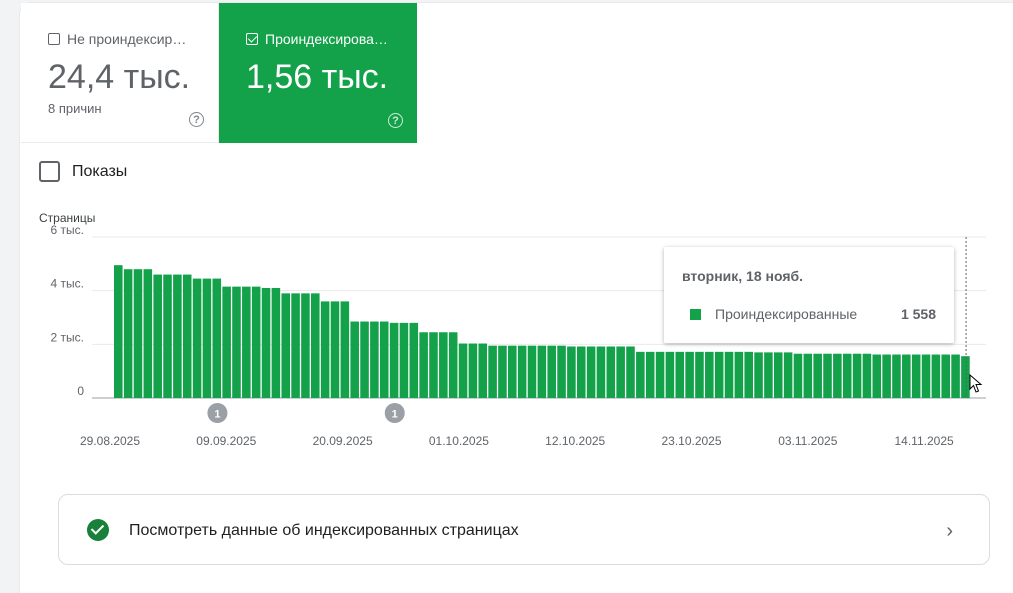  What do you see at coordinates (786, 314) in the screenshot?
I see `tooltip-series: Проиндексированные` at bounding box center [786, 314].